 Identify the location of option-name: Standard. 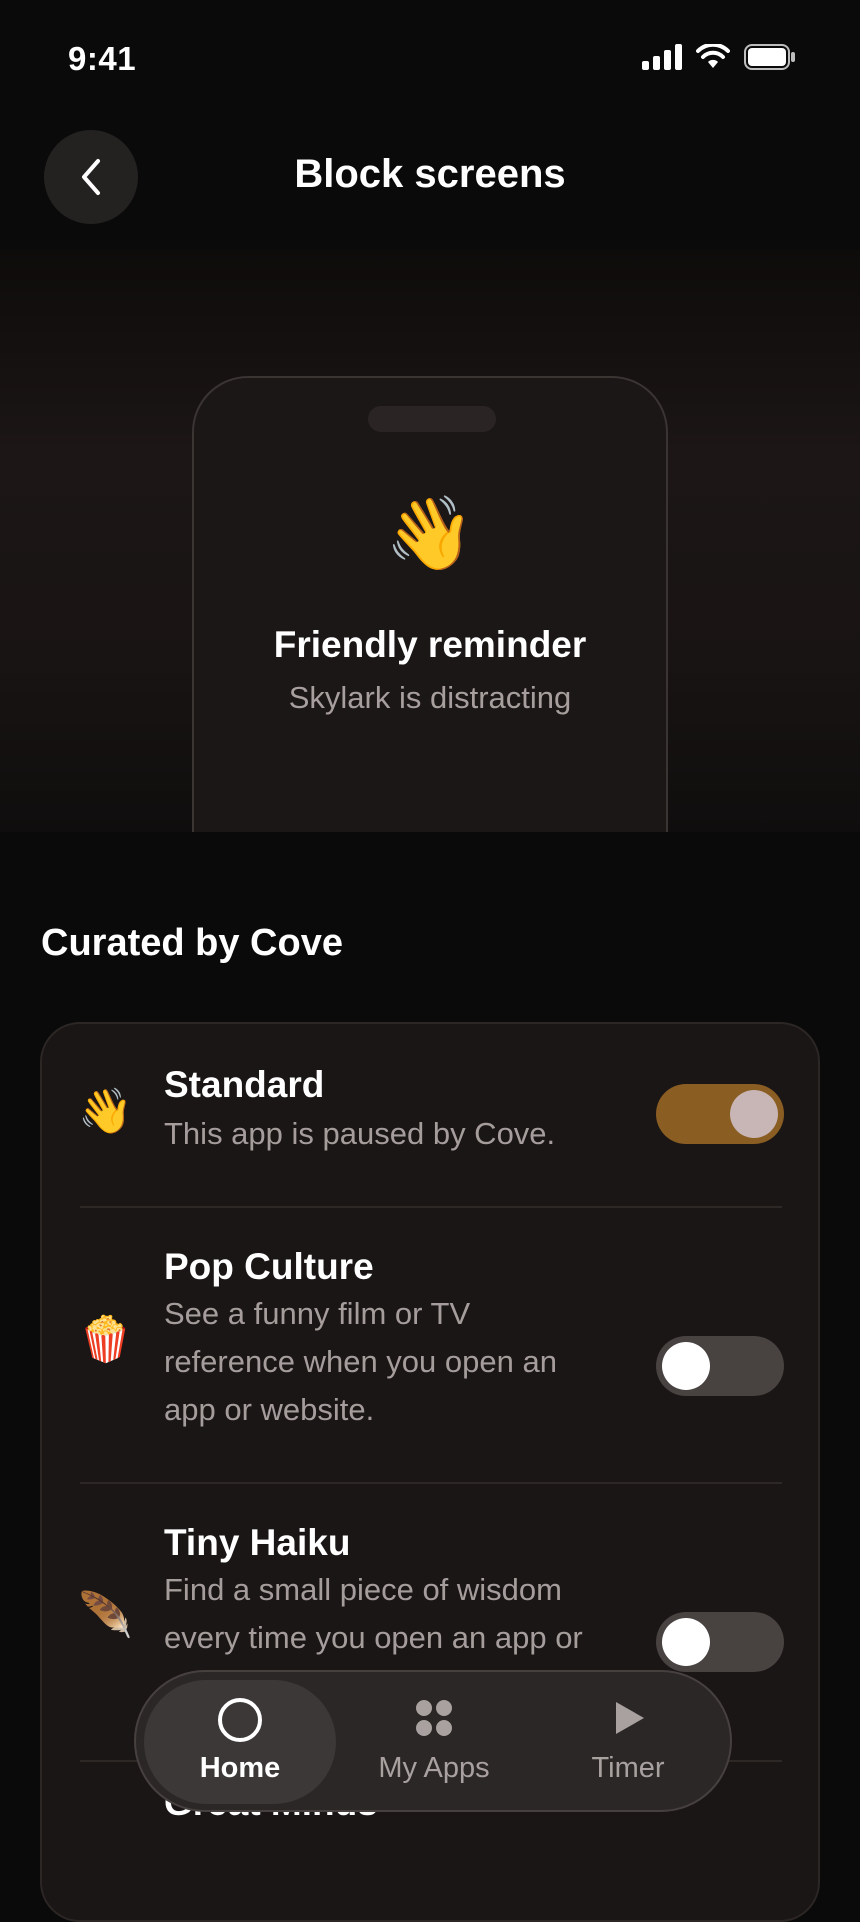
(244, 1084).